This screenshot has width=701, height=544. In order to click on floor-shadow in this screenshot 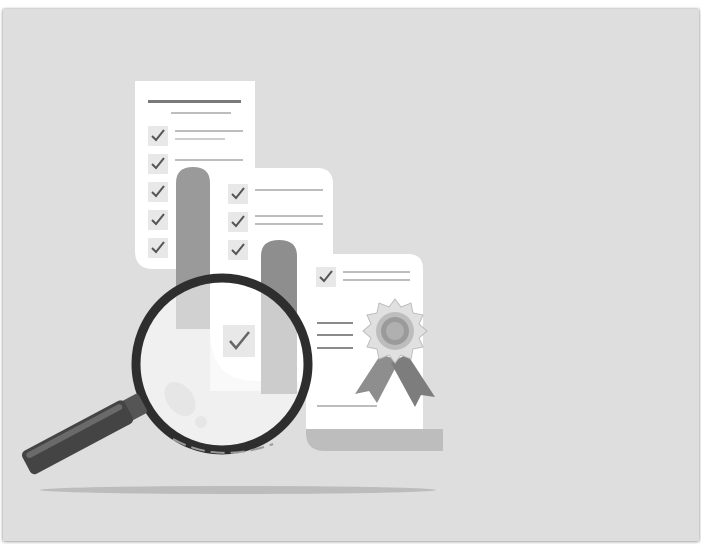, I will do `click(238, 490)`.